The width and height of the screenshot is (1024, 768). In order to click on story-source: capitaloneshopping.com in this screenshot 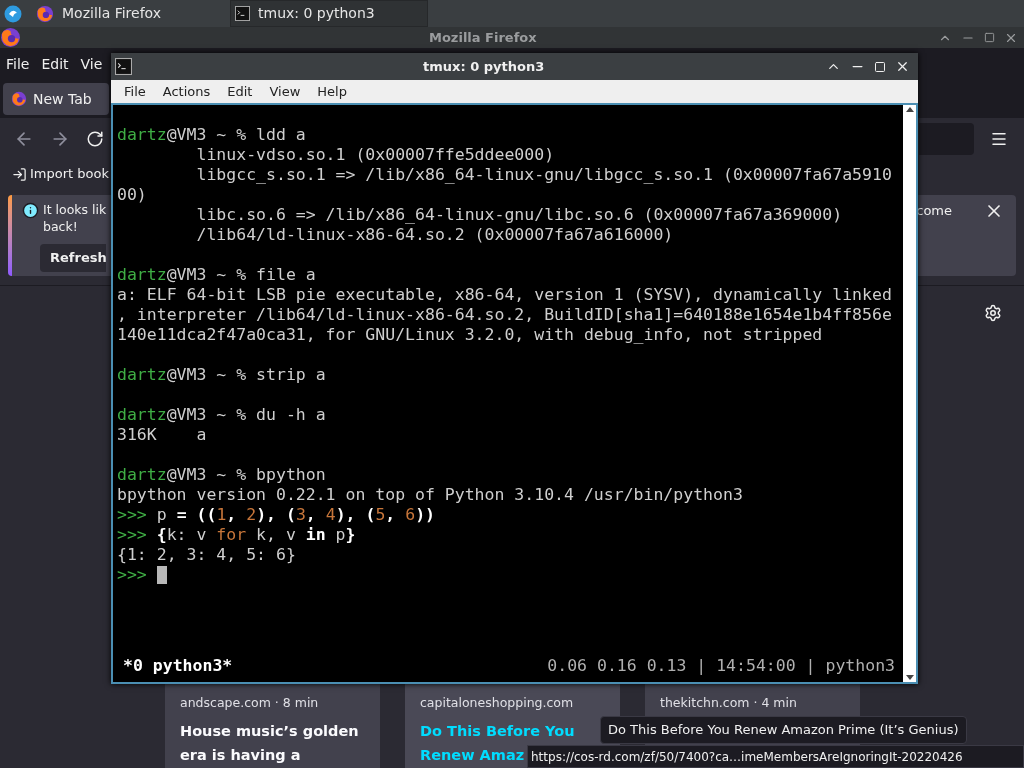, I will do `click(497, 703)`.